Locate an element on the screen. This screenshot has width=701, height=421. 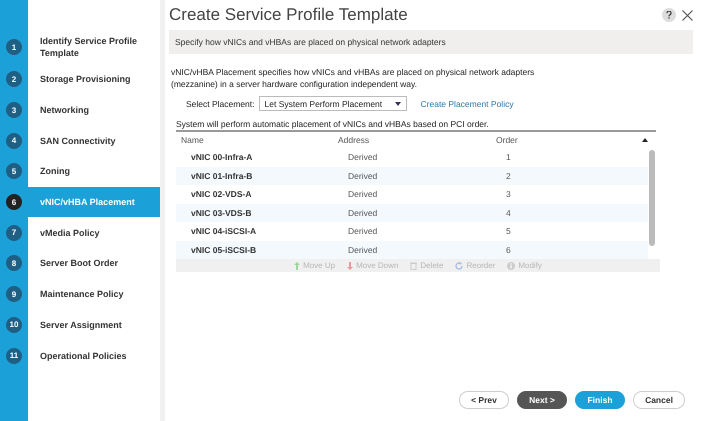
trash-icon is located at coordinates (414, 266).